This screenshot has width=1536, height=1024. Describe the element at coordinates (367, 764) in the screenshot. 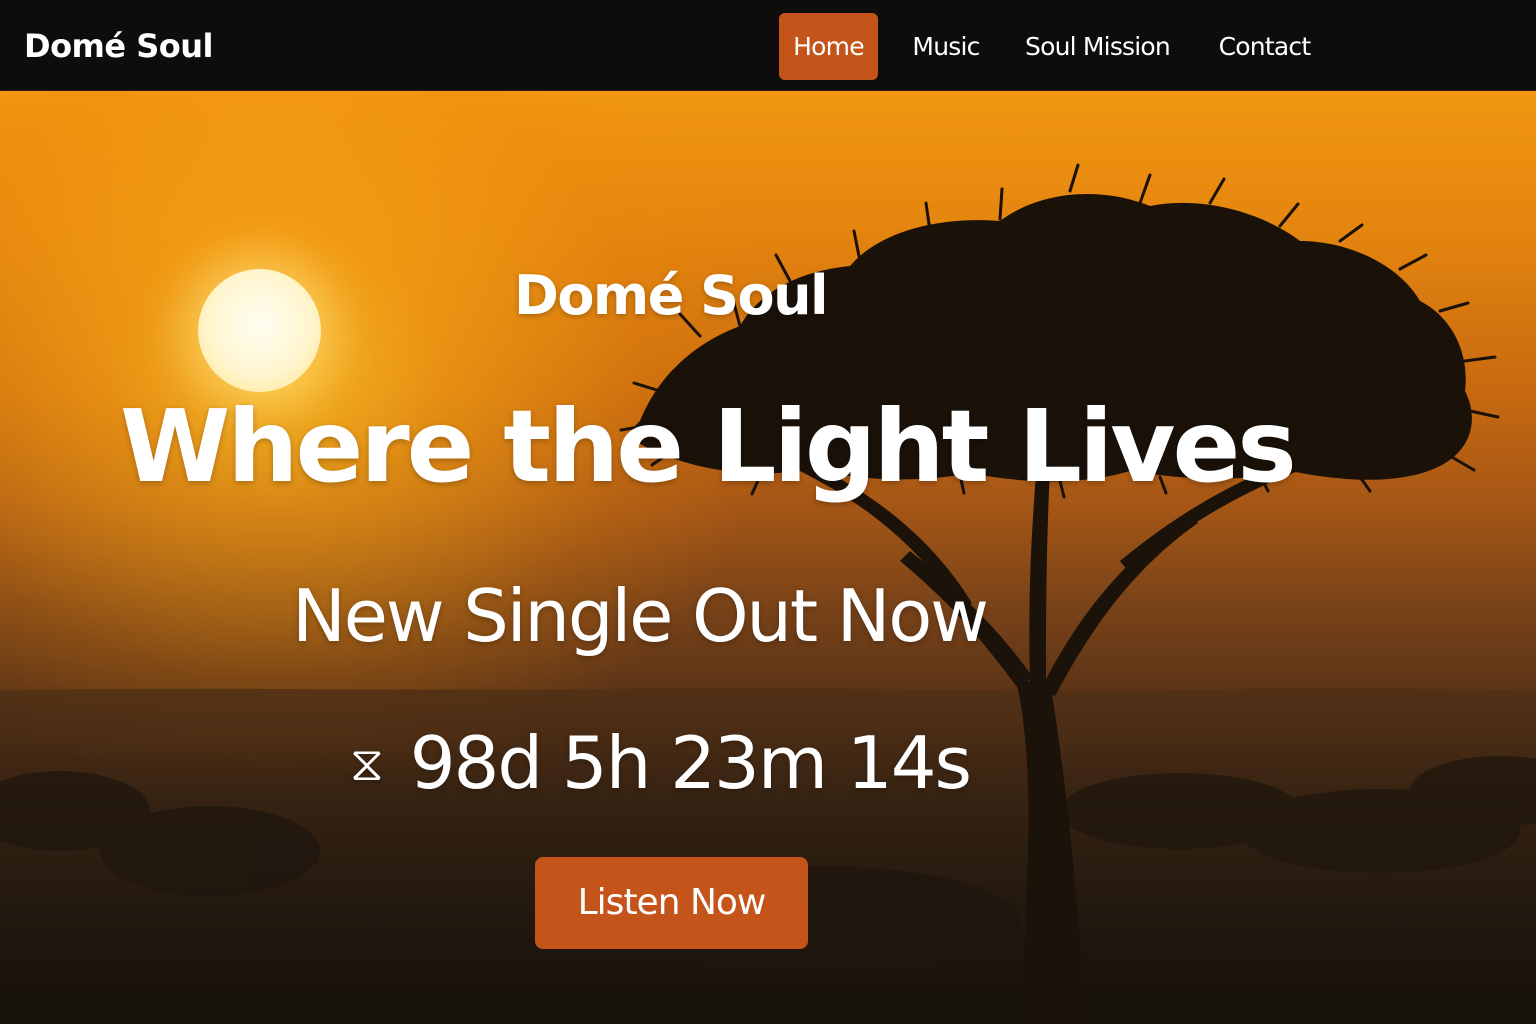

I see `hourglass-icon: ⧖` at that location.